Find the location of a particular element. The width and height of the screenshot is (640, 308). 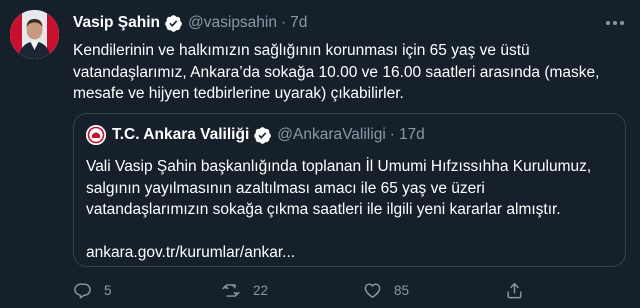

quoted-tweet-timestamp: 17d is located at coordinates (412, 135).